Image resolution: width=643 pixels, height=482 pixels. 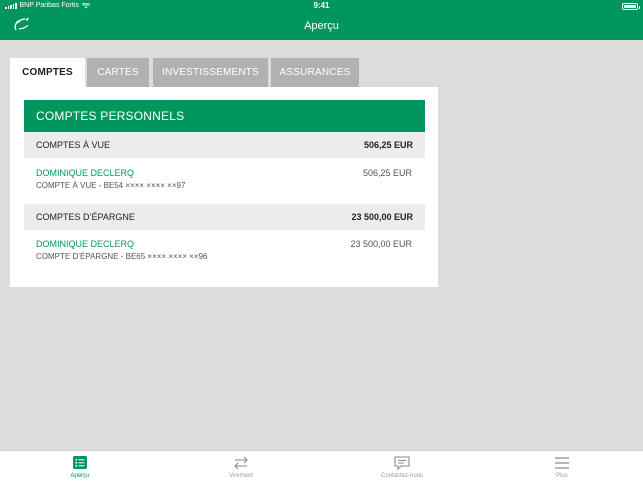 I want to click on group-header-savings: COMPTES D’ÉPARGNE 23 500,00 EUR, so click(x=224, y=217).